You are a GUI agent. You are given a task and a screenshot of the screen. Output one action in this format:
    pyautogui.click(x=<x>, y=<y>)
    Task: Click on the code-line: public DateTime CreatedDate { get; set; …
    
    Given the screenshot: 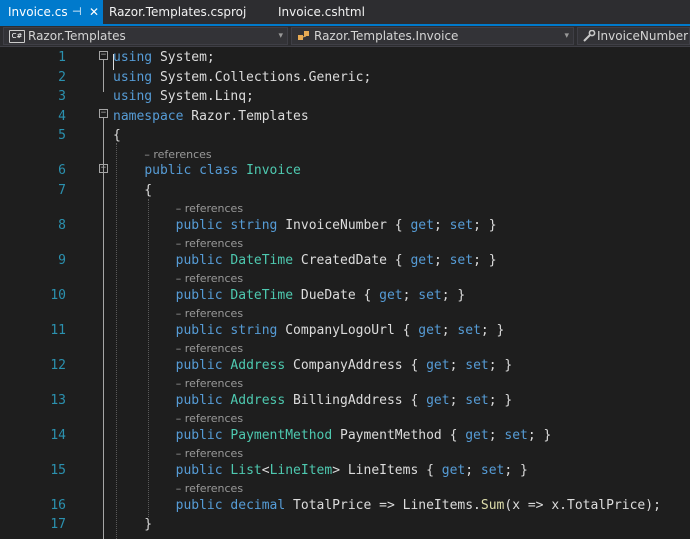 What is the action you would take?
    pyautogui.click(x=305, y=261)
    